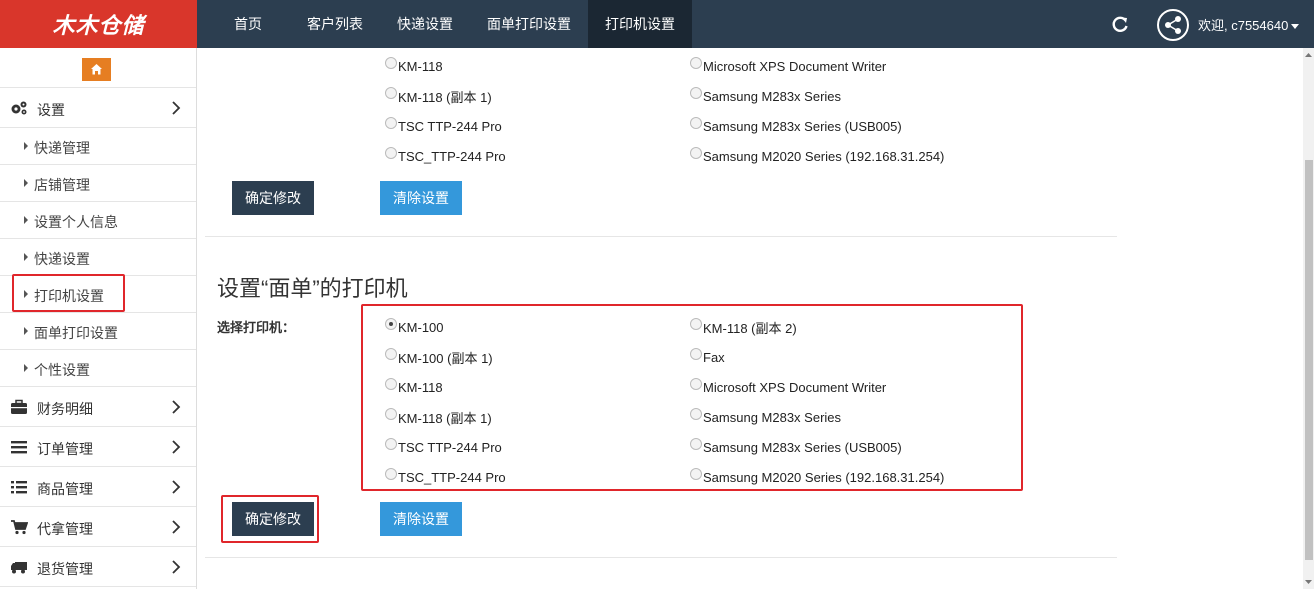 The height and width of the screenshot is (589, 1314). What do you see at coordinates (1295, 26) in the screenshot?
I see `caret-down-icon` at bounding box center [1295, 26].